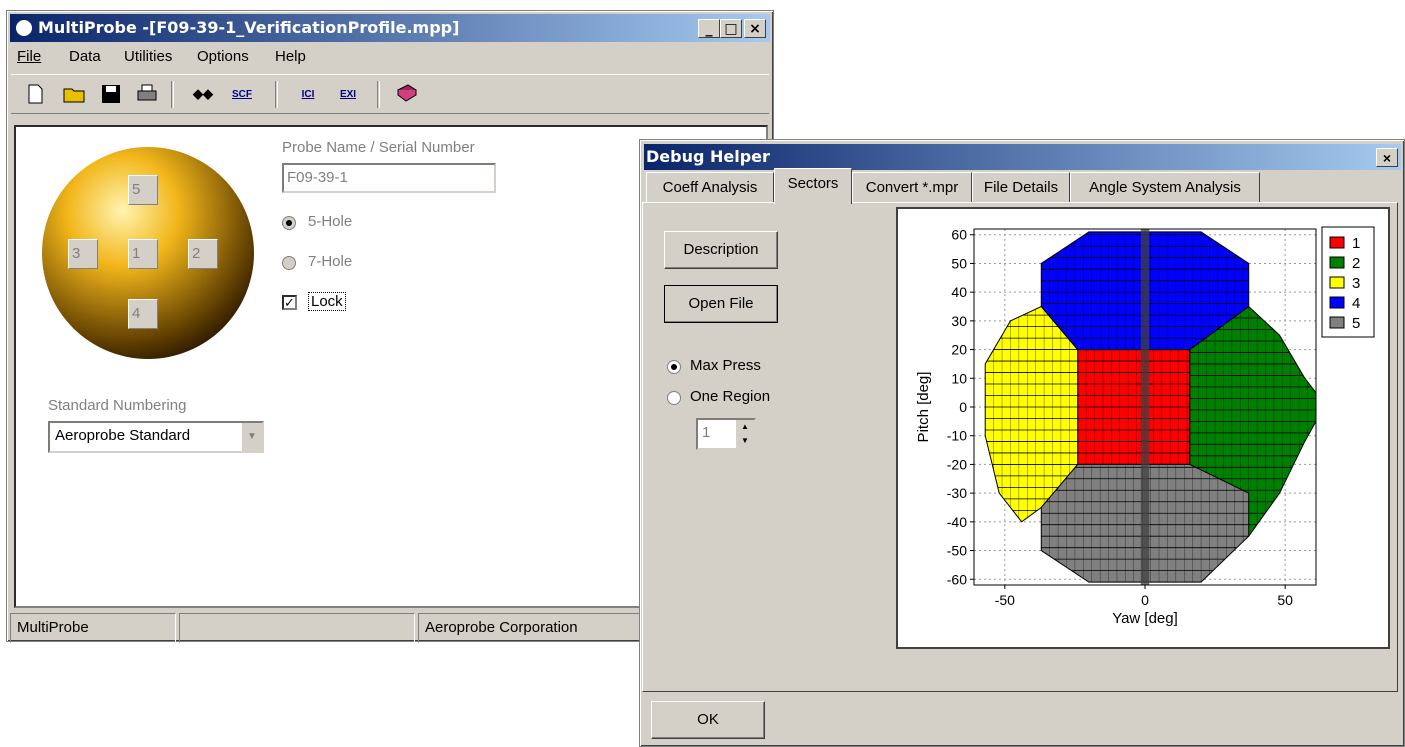 This screenshot has height=747, width=1405. What do you see at coordinates (959, 321) in the screenshot?
I see `y-tick-label: 30` at bounding box center [959, 321].